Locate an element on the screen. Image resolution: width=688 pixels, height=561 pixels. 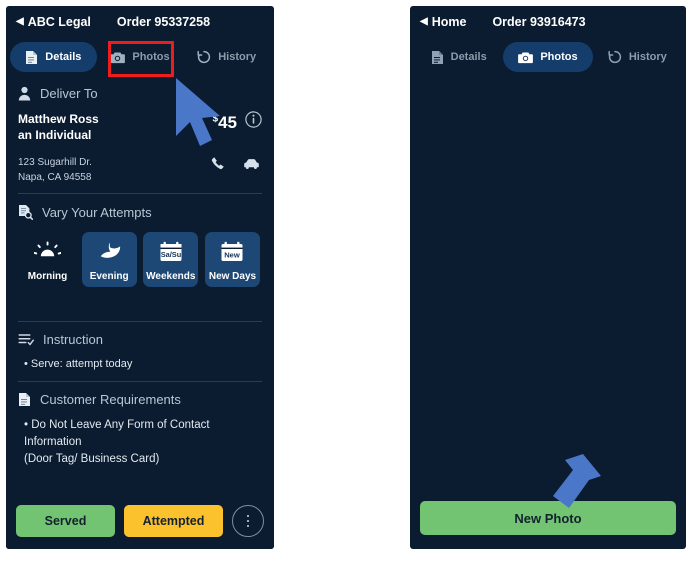
sun-icon is located at coordinates (47, 252).